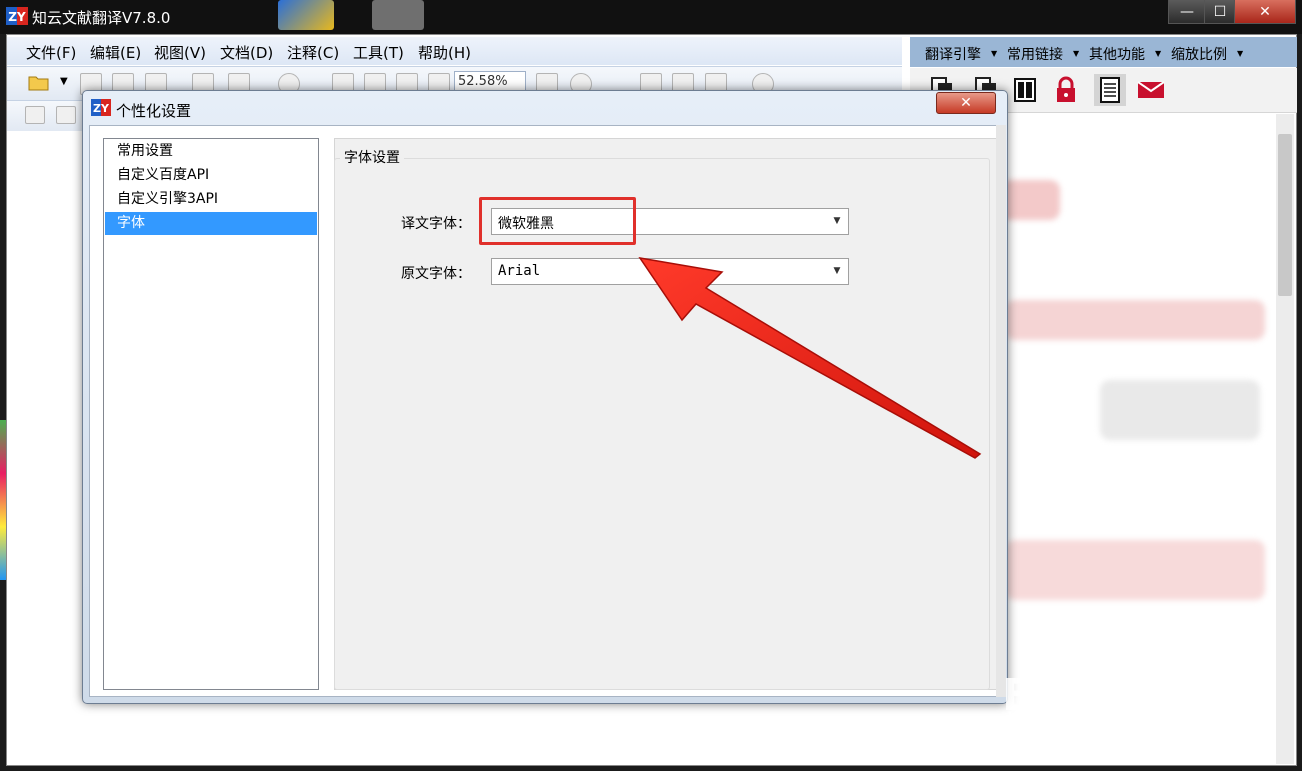  Describe the element at coordinates (1035, 54) in the screenshot. I see `menu-common-links: 常用链接` at that location.